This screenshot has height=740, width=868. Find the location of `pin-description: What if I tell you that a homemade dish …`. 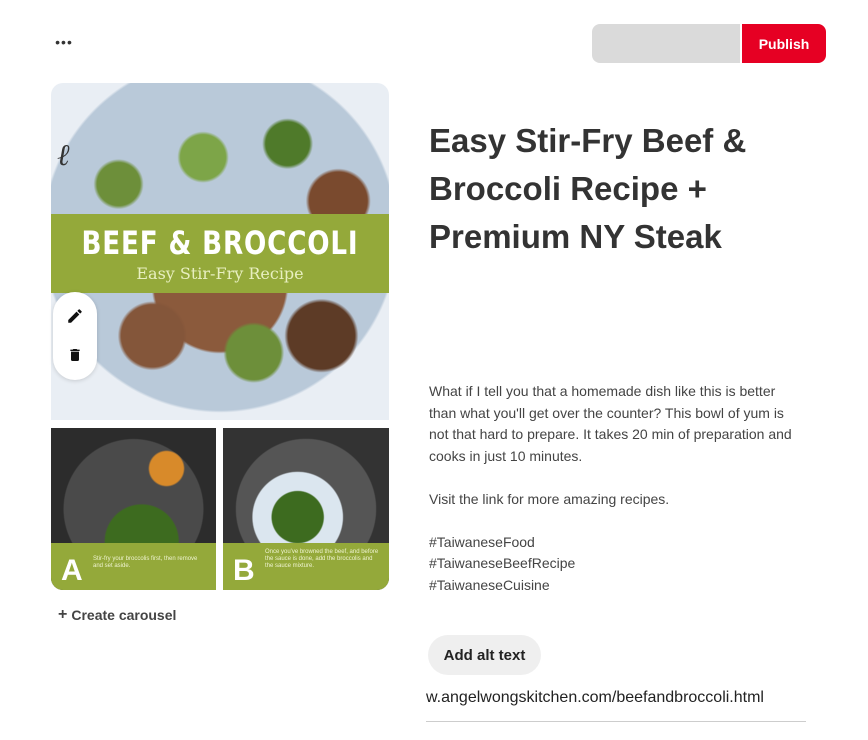

pin-description: What if I tell you that a homemade dish … is located at coordinates (614, 488).